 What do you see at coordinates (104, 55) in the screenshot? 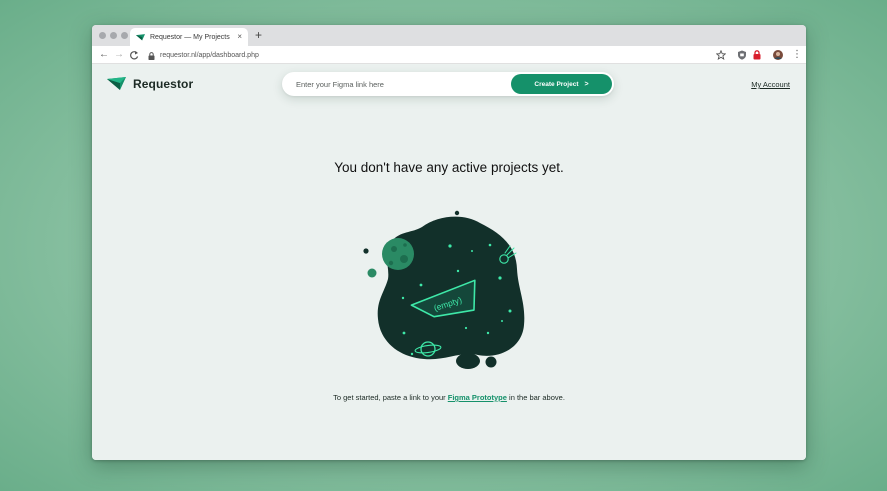
I see `back-icon: ←` at bounding box center [104, 55].